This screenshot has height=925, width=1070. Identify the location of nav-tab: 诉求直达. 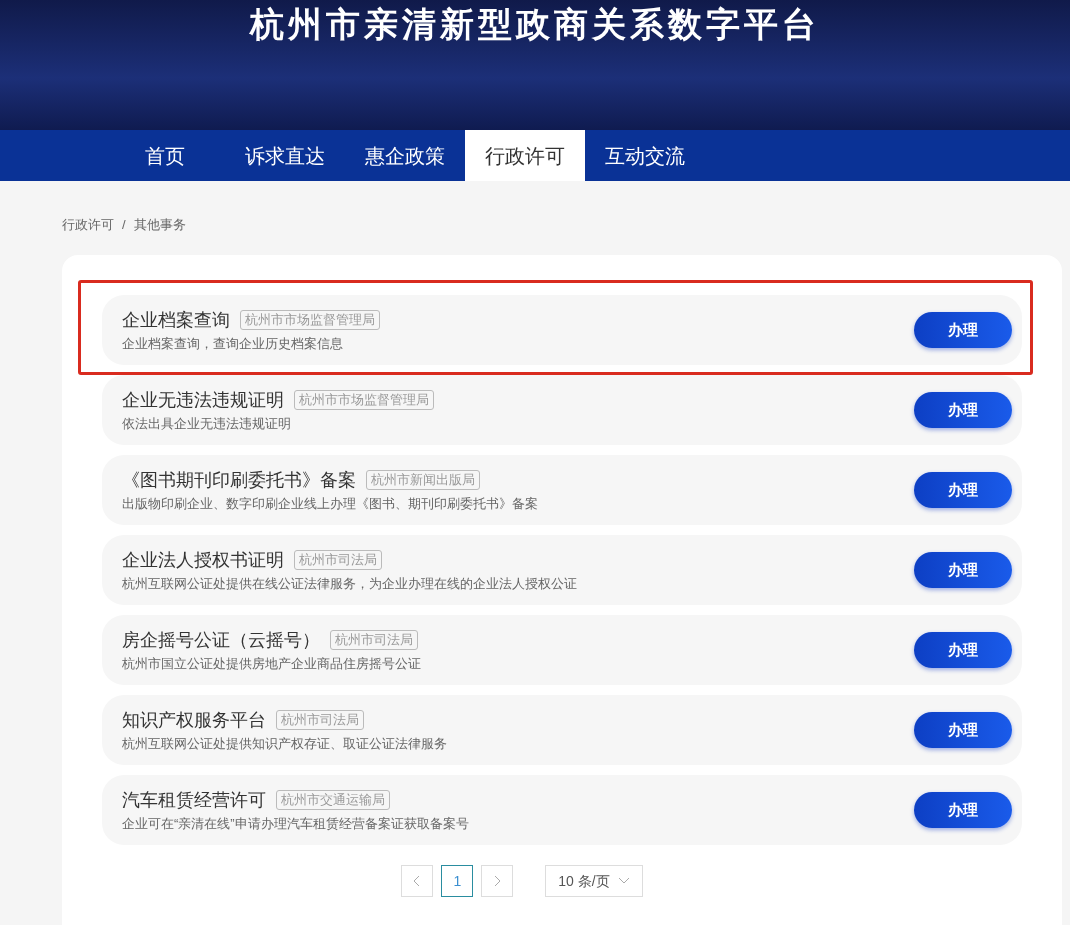
(285, 155).